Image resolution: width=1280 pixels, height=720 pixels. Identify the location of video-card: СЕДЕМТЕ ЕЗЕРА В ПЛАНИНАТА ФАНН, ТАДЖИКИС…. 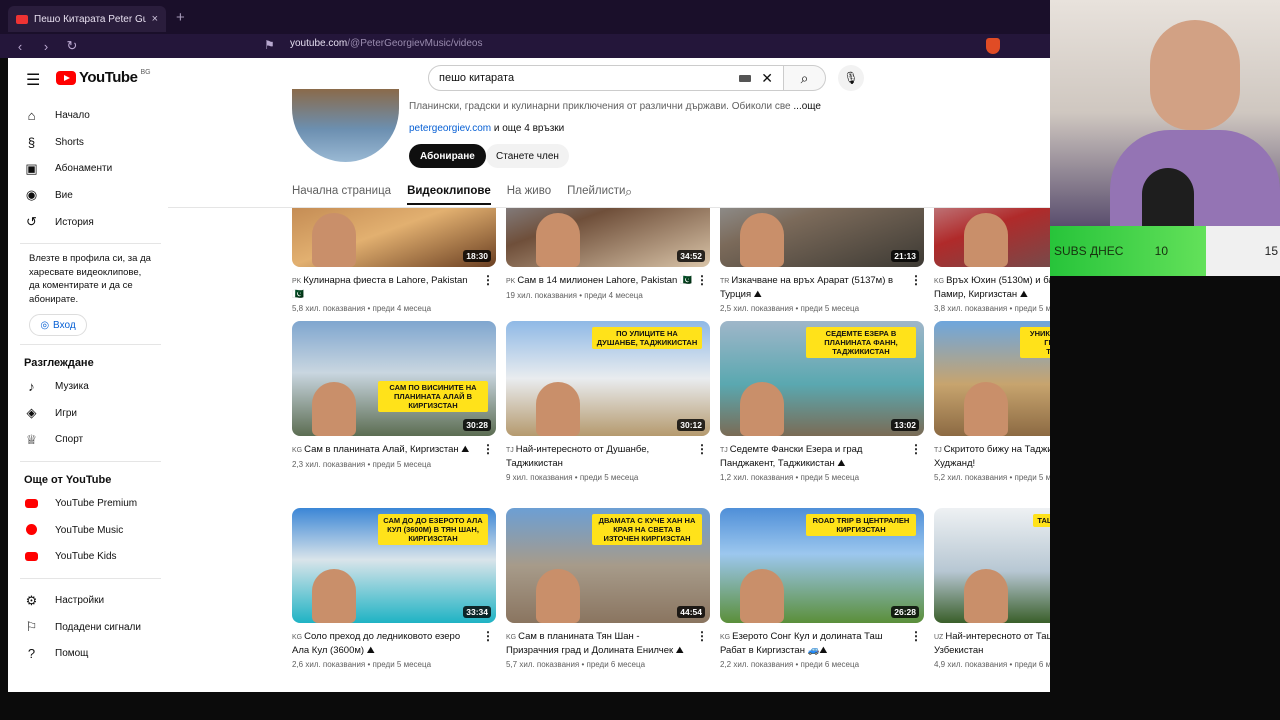
(822, 401).